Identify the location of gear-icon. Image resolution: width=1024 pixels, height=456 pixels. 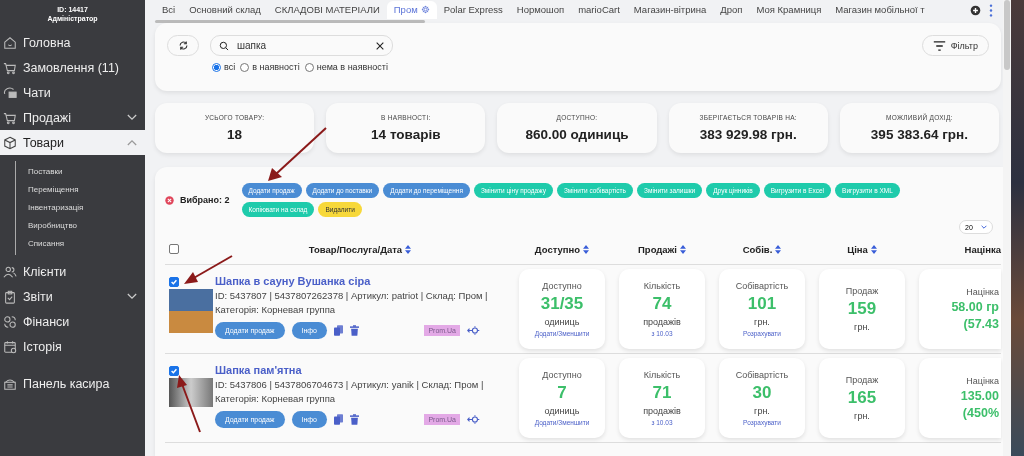
(425, 9).